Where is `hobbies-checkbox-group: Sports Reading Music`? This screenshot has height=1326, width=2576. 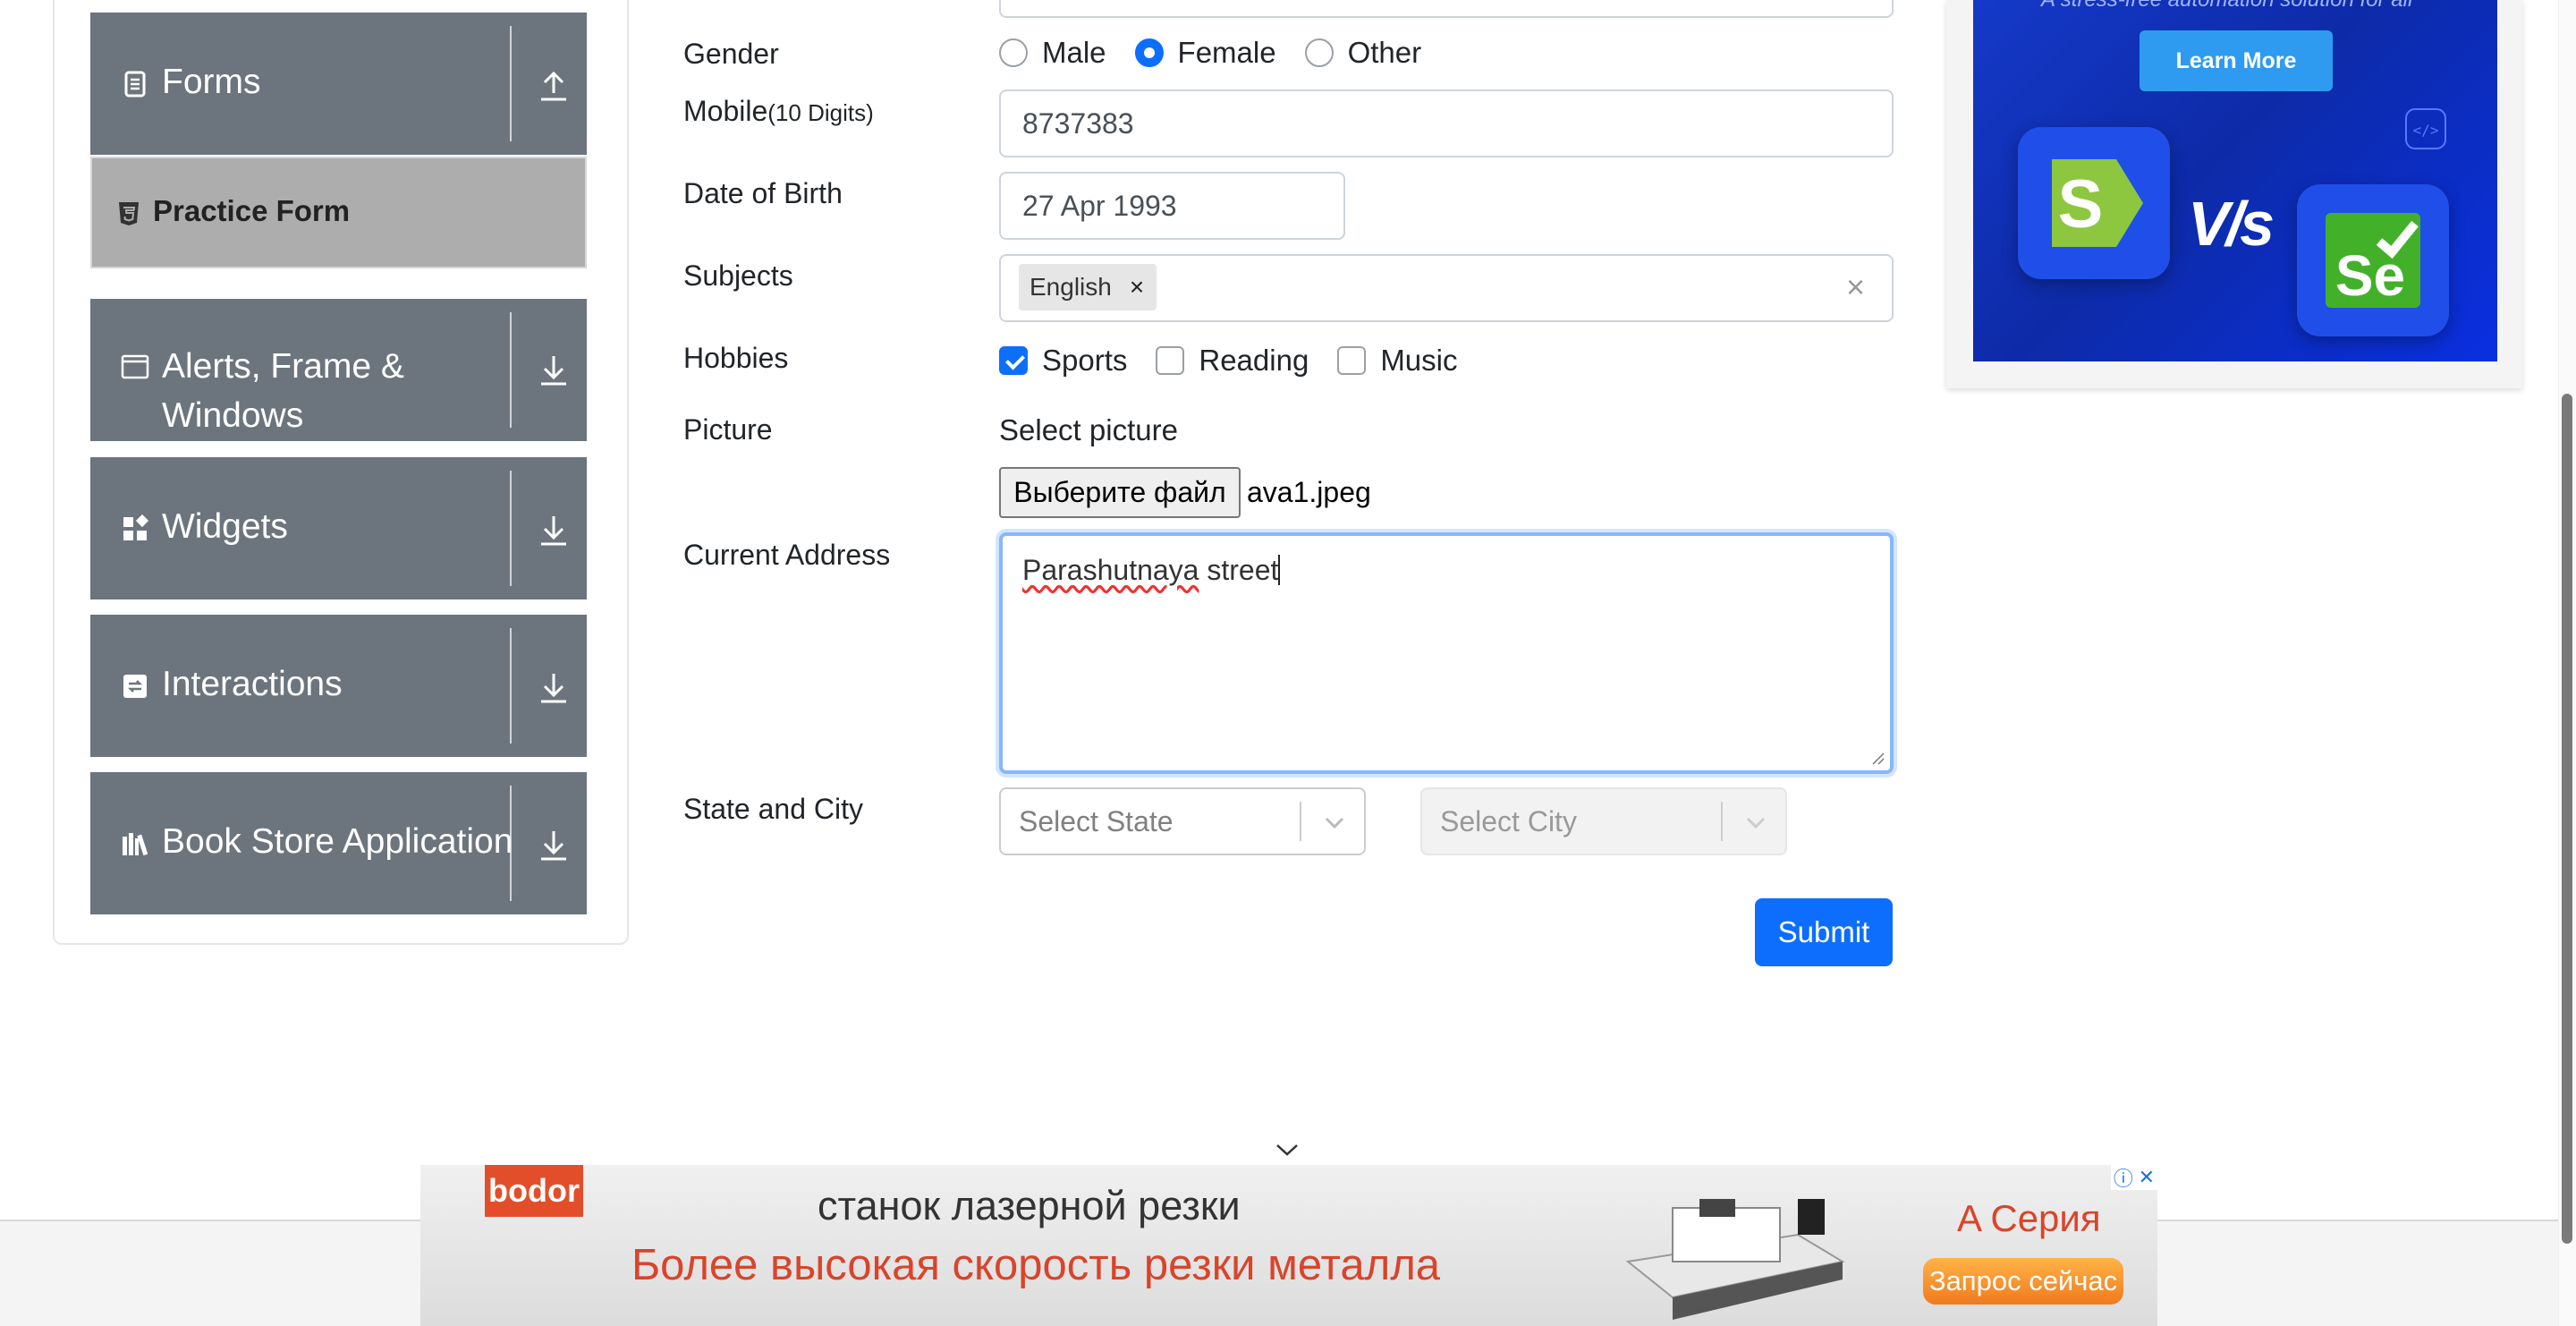
hobbies-checkbox-group: Sports Reading Music is located at coordinates (1243, 361).